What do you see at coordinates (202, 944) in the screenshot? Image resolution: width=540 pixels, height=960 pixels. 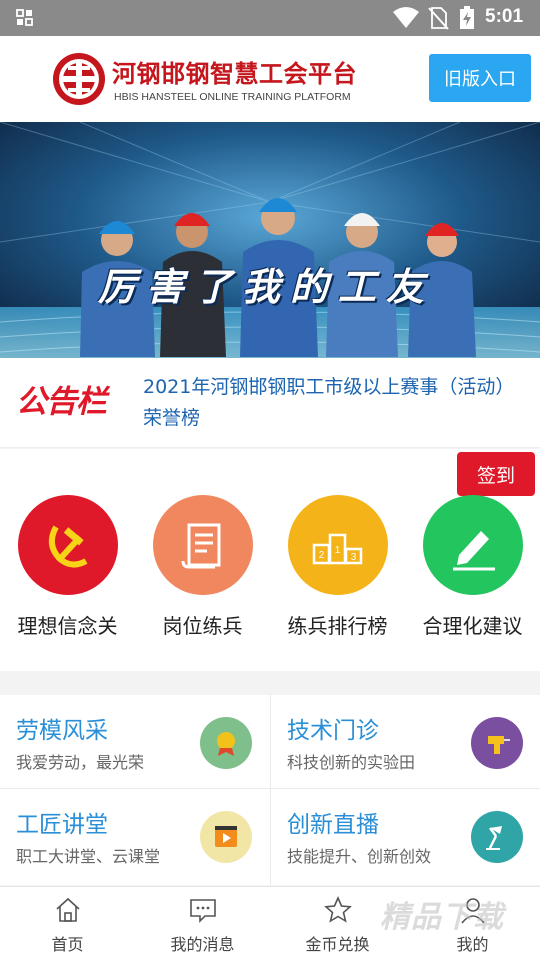 I see `tab-label: 我的消息` at bounding box center [202, 944].